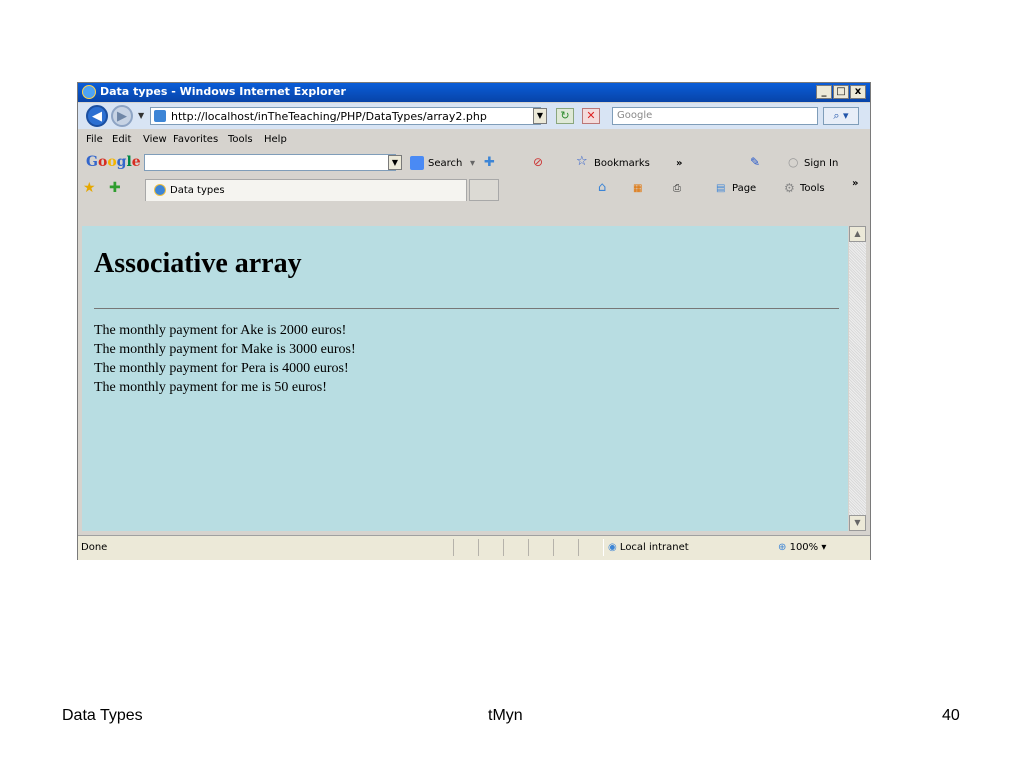  Describe the element at coordinates (94, 139) in the screenshot. I see `menu-file: File` at that location.